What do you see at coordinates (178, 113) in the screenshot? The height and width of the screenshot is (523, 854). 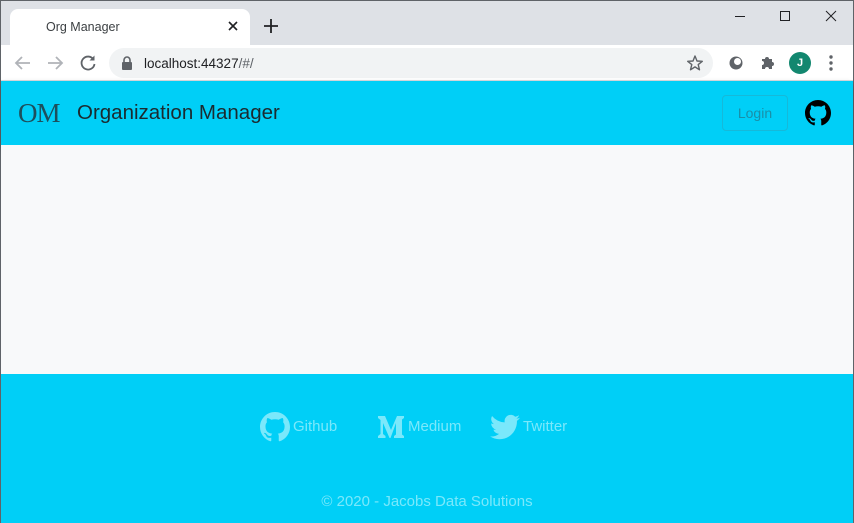 I see `brand-title: Organization Manager` at bounding box center [178, 113].